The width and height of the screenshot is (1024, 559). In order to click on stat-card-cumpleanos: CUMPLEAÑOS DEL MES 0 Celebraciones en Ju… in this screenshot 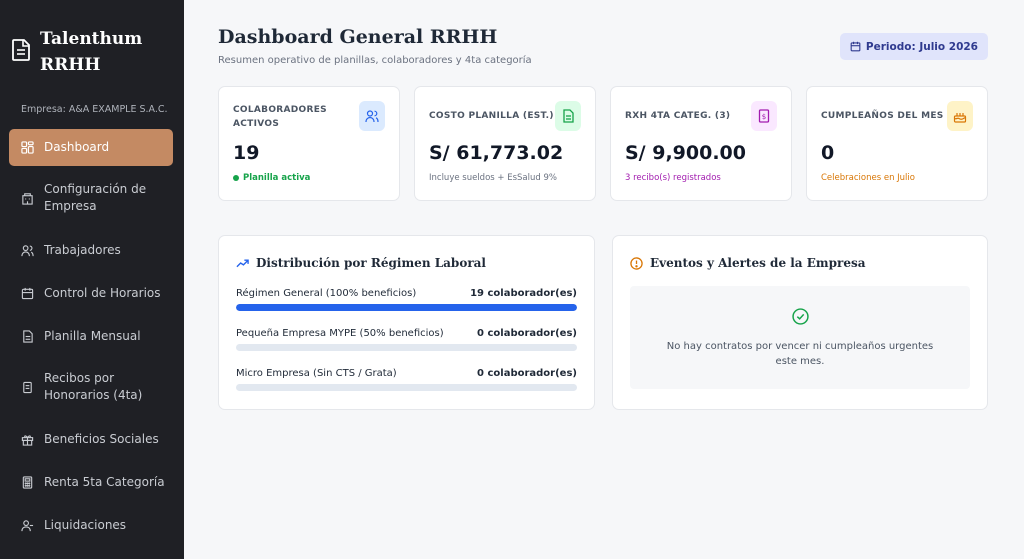, I will do `click(897, 143)`.